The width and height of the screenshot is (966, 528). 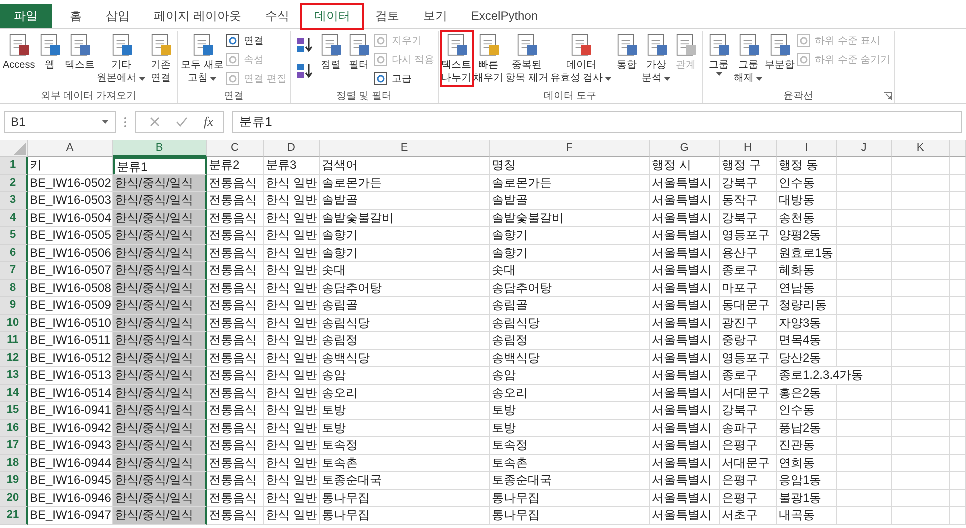 I want to click on row-header: 19, so click(x=14, y=481).